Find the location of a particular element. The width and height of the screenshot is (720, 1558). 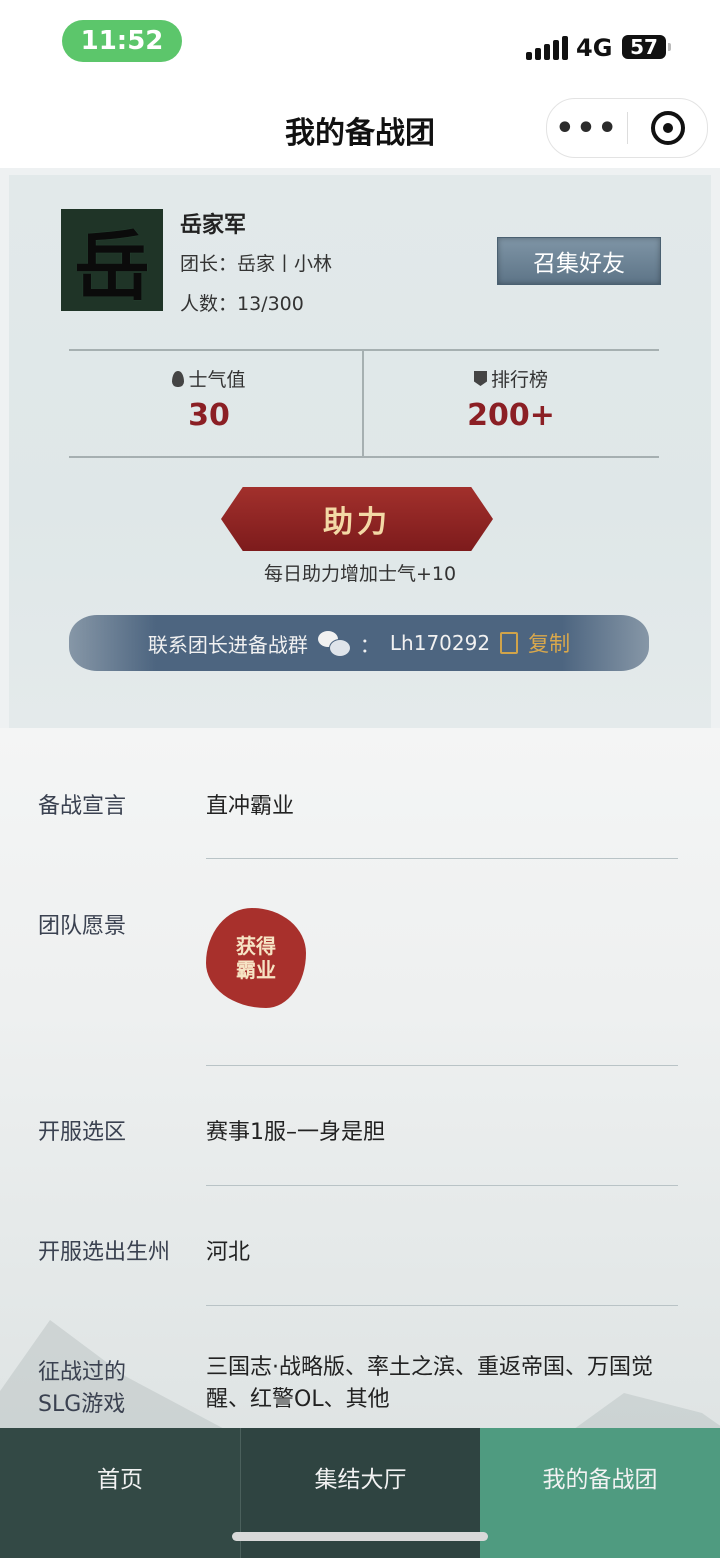

stats-divider-bottom is located at coordinates (364, 457).